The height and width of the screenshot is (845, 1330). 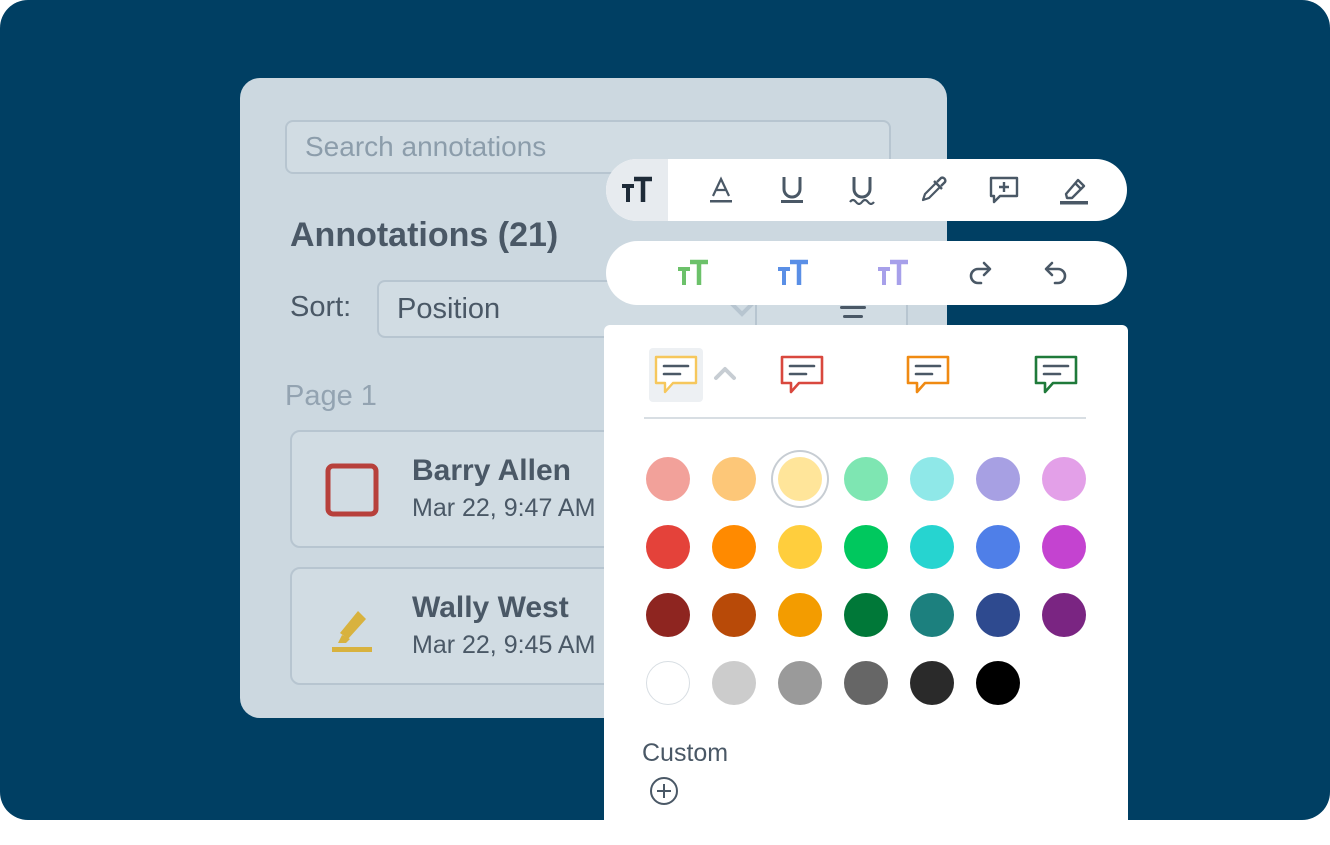 I want to click on undo-button, so click(x=1055, y=273).